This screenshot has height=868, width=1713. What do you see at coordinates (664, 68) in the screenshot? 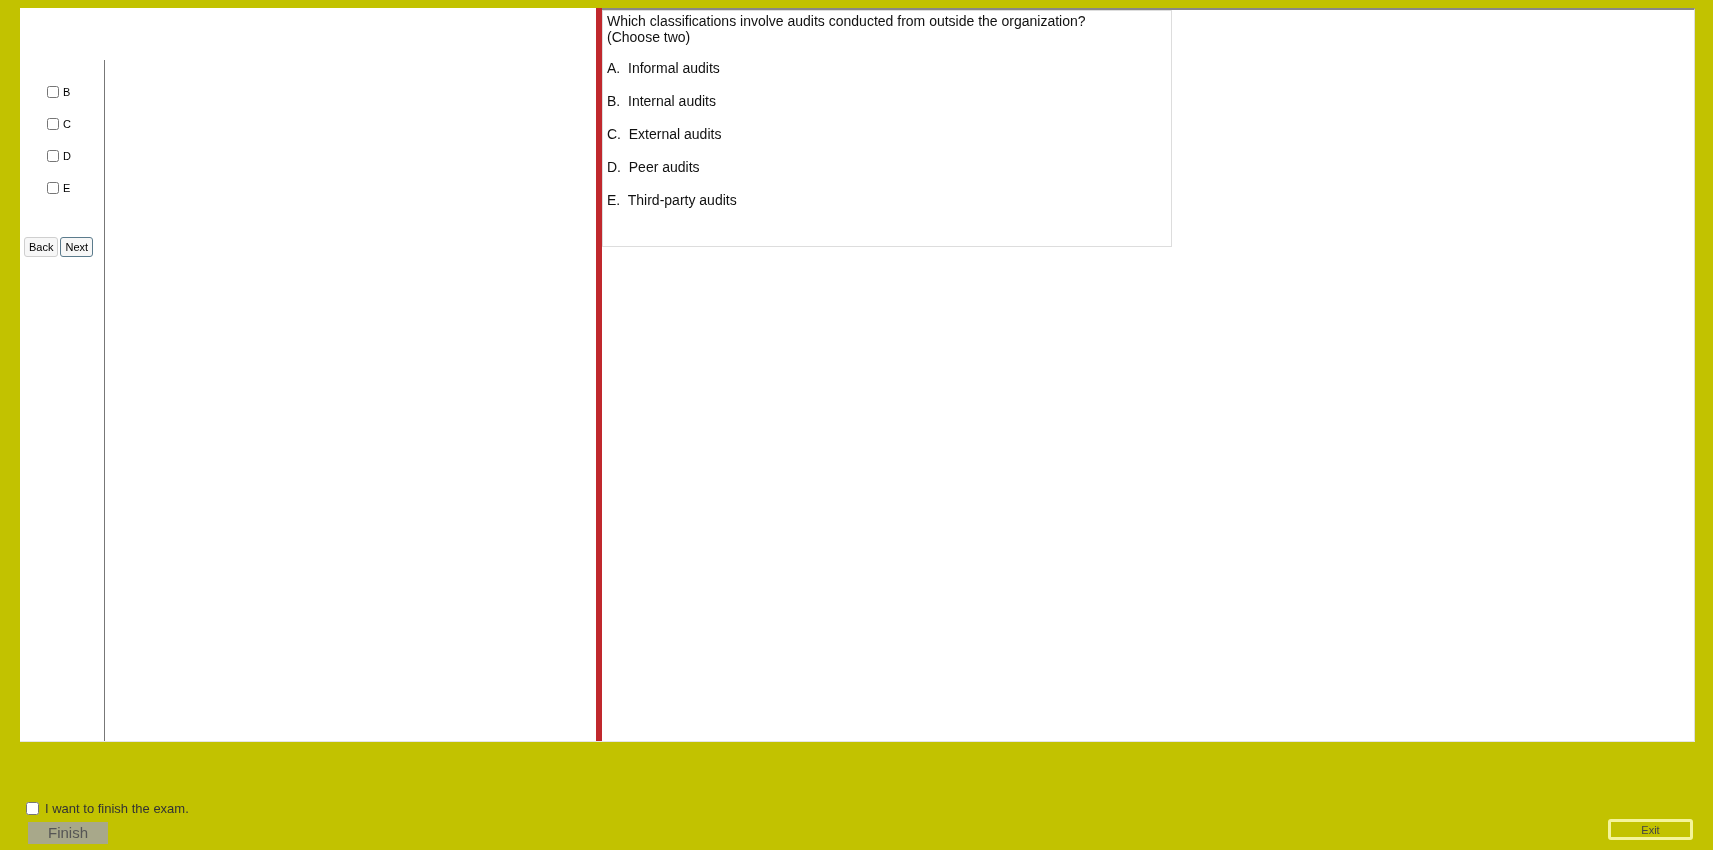
I see `answer-choice: A. Informal audits` at bounding box center [664, 68].